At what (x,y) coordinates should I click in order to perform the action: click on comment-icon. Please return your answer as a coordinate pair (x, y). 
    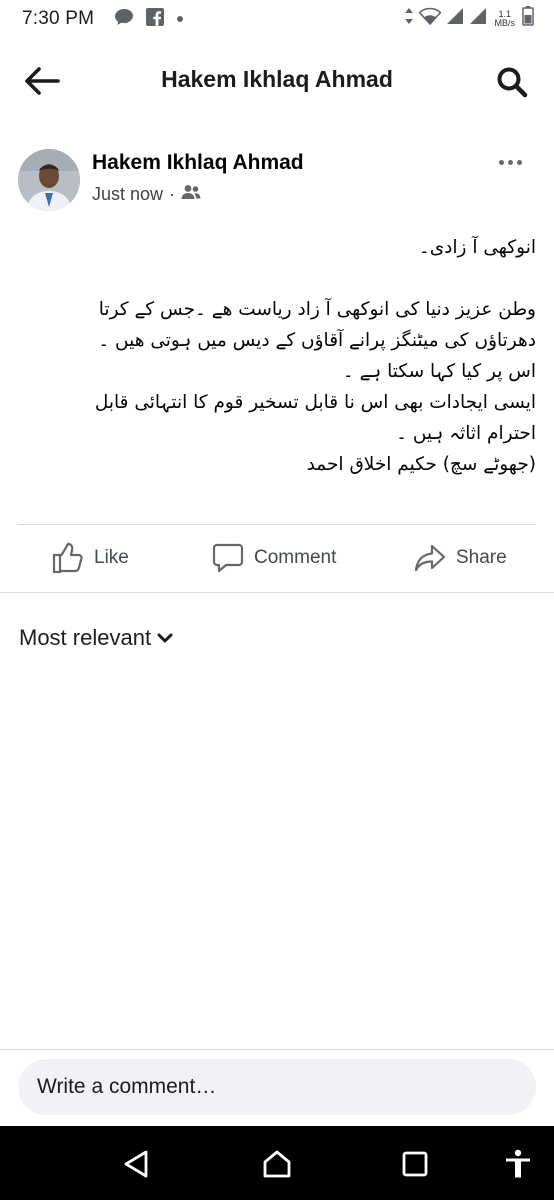
    Looking at the image, I should click on (228, 558).